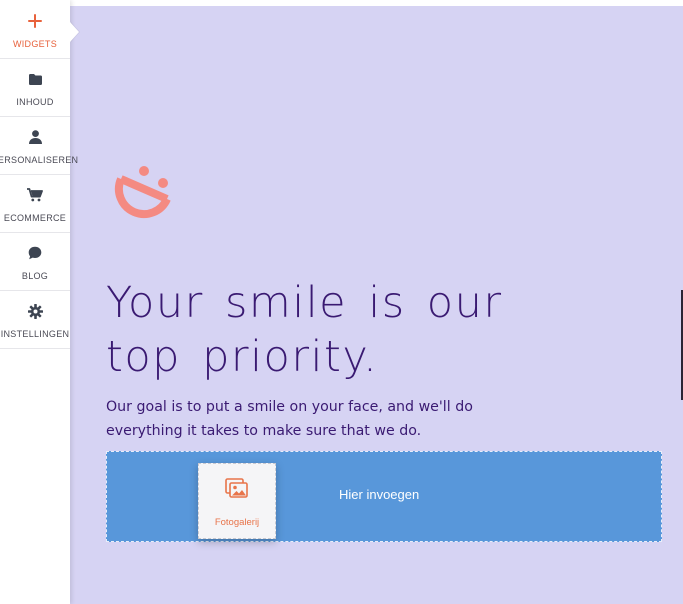  Describe the element at coordinates (74, 32) in the screenshot. I see `active-indicator-arrow` at that location.